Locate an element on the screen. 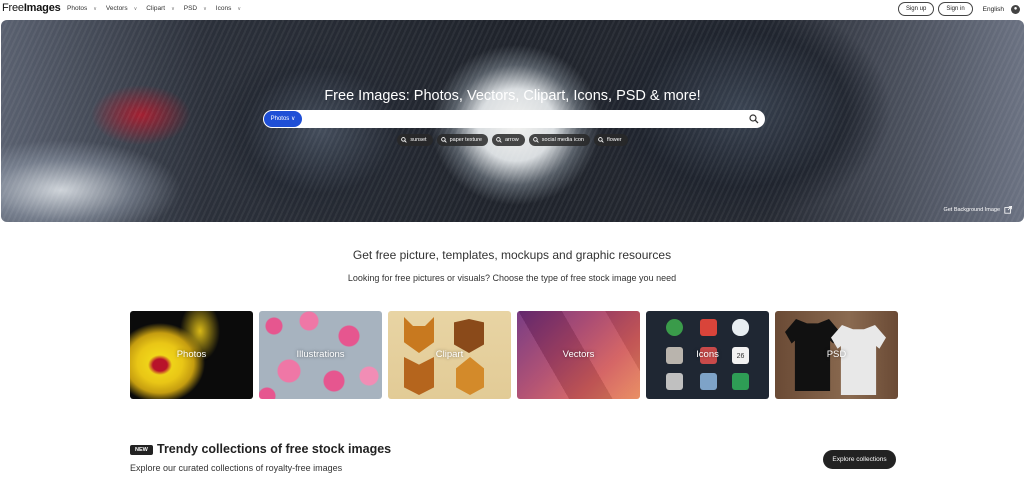 This screenshot has height=489, width=1024. get-background-link: Get Background Image is located at coordinates (977, 210).